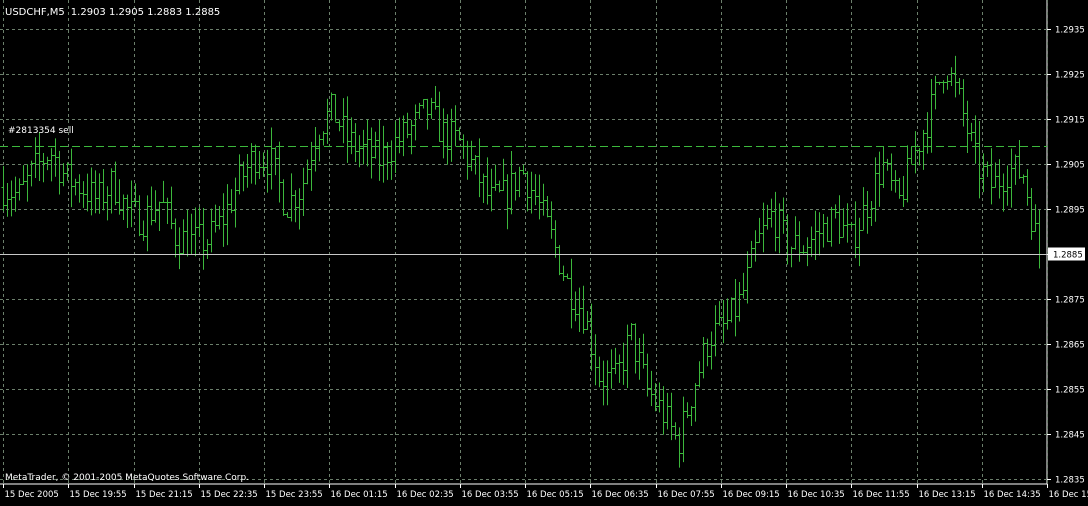 The width and height of the screenshot is (1088, 506). What do you see at coordinates (359, 495) in the screenshot?
I see `time-tick-label: 16 Dec 01:15` at bounding box center [359, 495].